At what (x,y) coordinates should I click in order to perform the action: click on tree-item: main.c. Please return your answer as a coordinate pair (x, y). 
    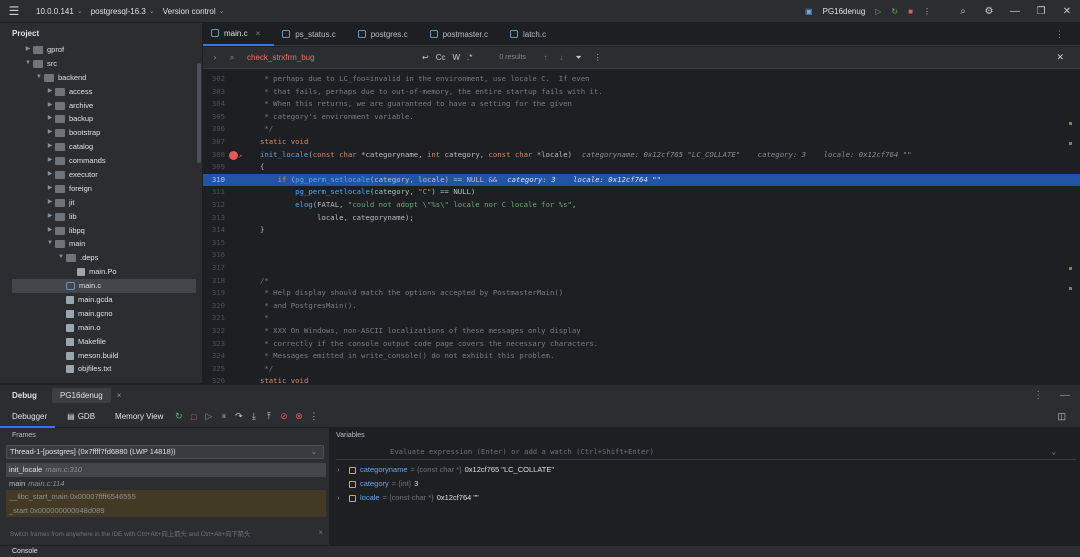
    Looking at the image, I should click on (104, 286).